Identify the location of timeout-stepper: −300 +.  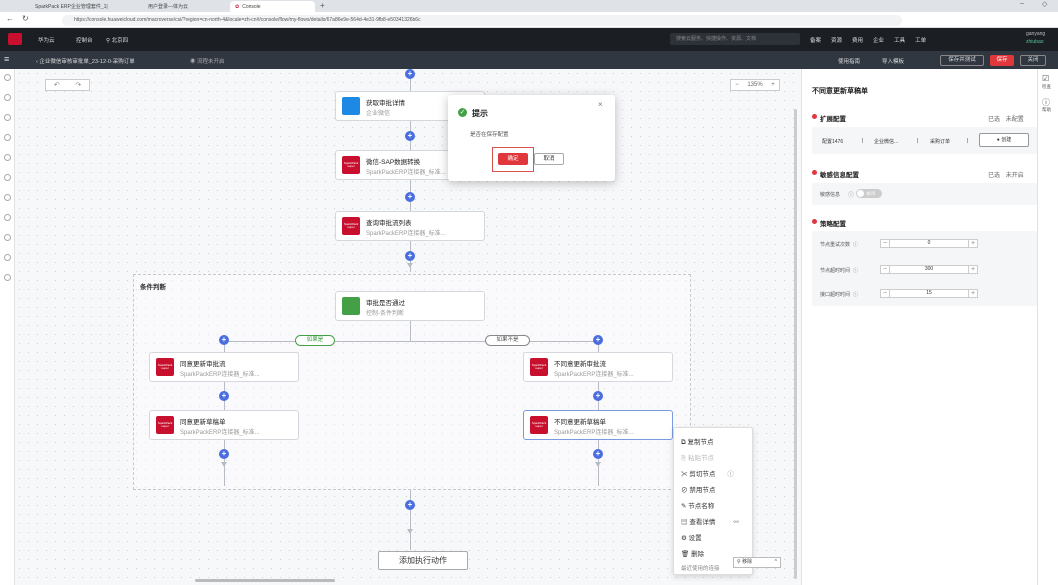
(929, 269).